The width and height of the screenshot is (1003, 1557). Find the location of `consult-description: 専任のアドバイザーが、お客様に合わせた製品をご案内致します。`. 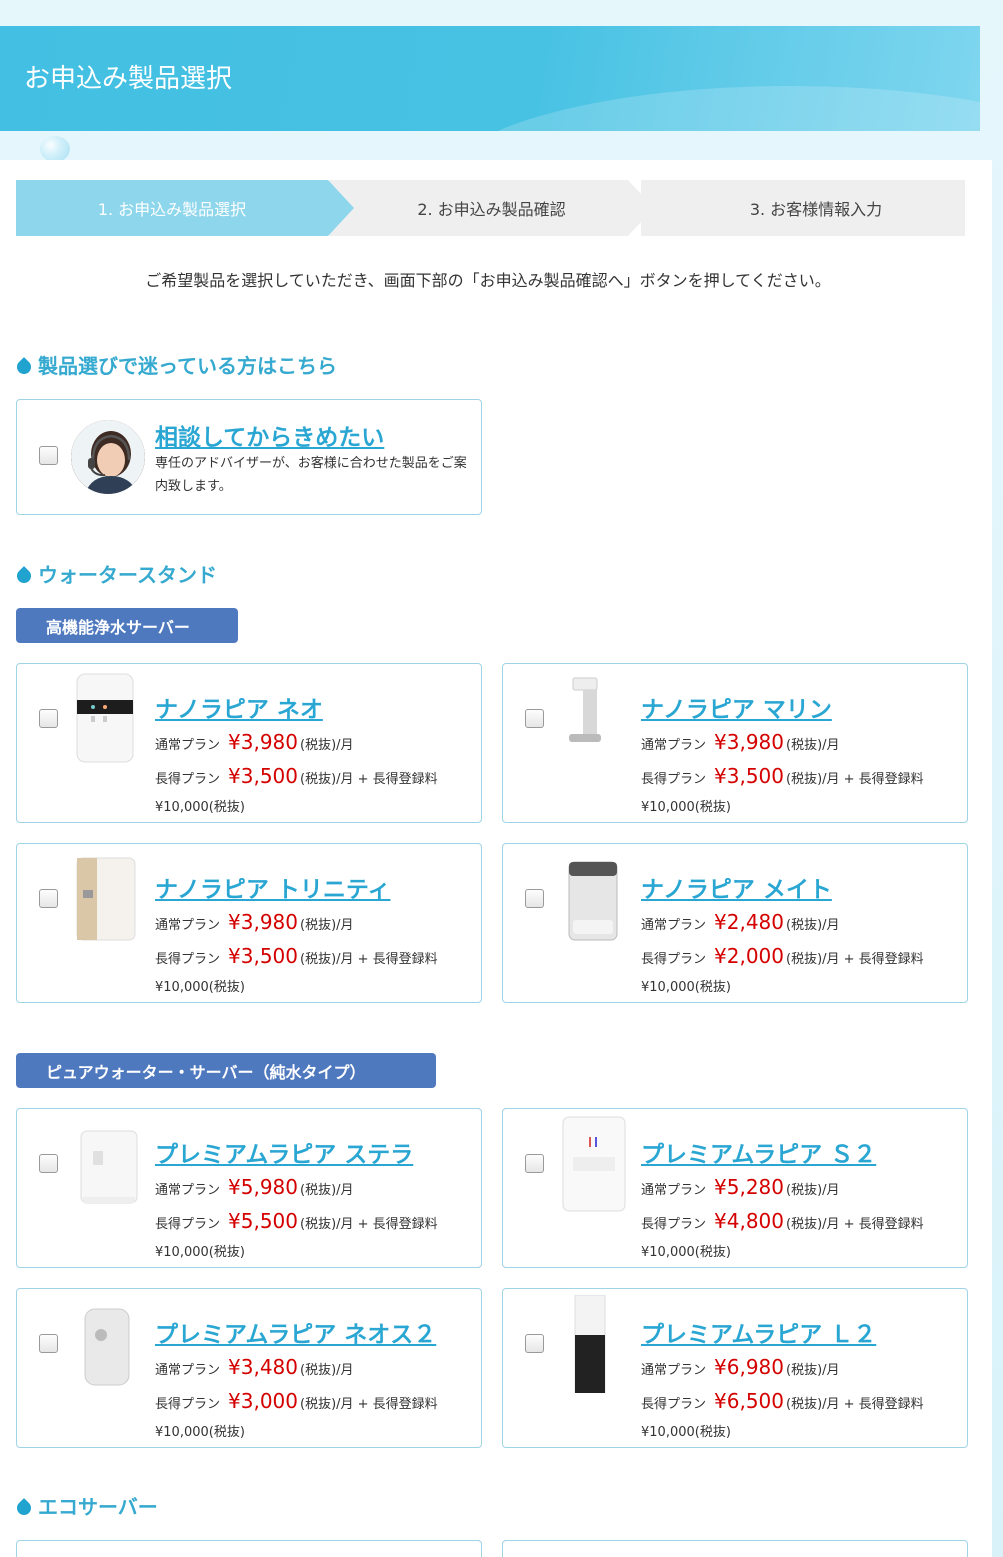

consult-description: 専任のアドバイザーが、お客様に合わせた製品をご案内致します。 is located at coordinates (311, 475).